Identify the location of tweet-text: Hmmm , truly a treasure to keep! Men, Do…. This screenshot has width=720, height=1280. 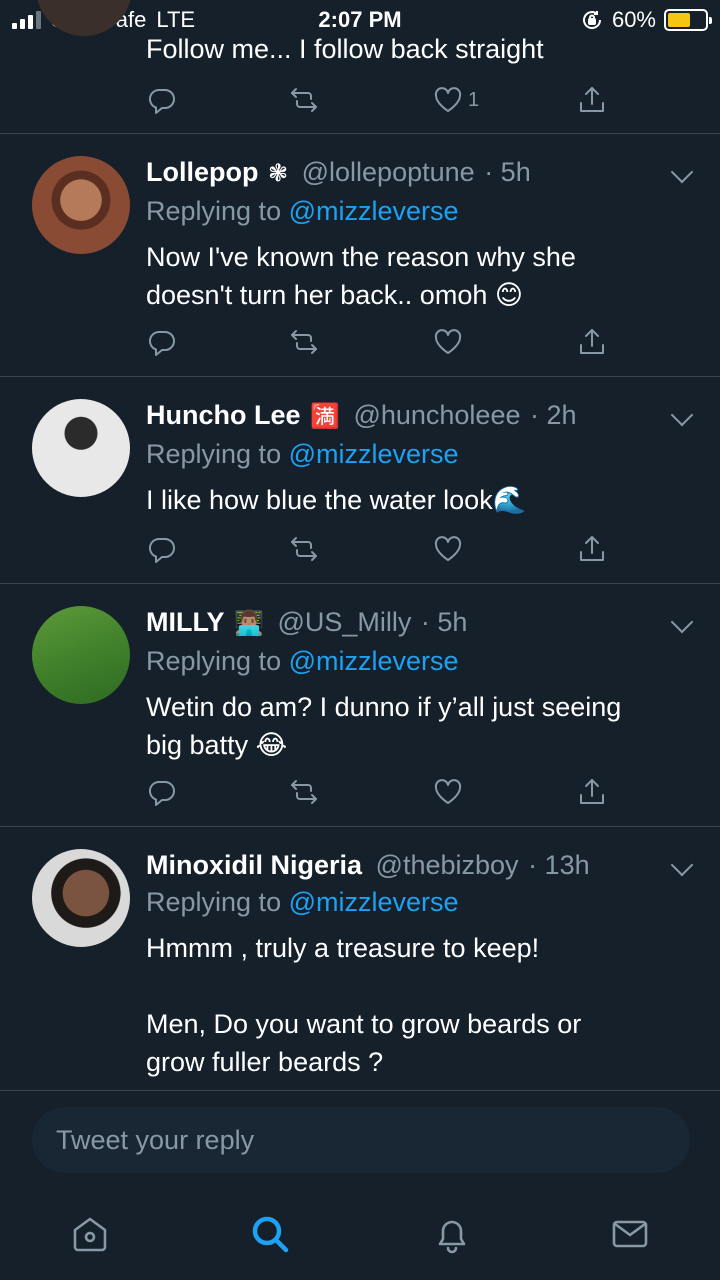
(364, 1005).